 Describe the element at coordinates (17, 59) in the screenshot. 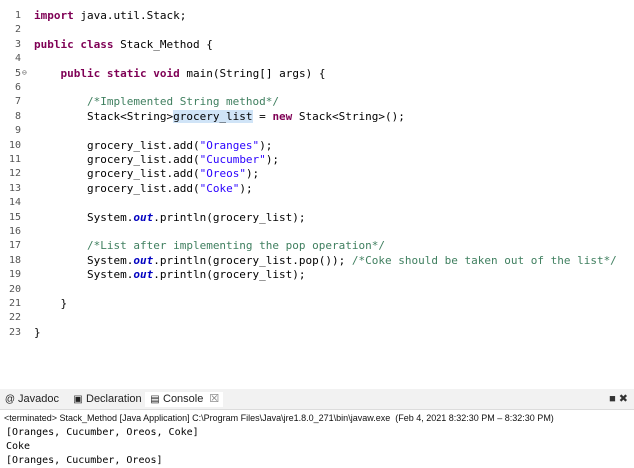

I see `line-number: 4` at that location.